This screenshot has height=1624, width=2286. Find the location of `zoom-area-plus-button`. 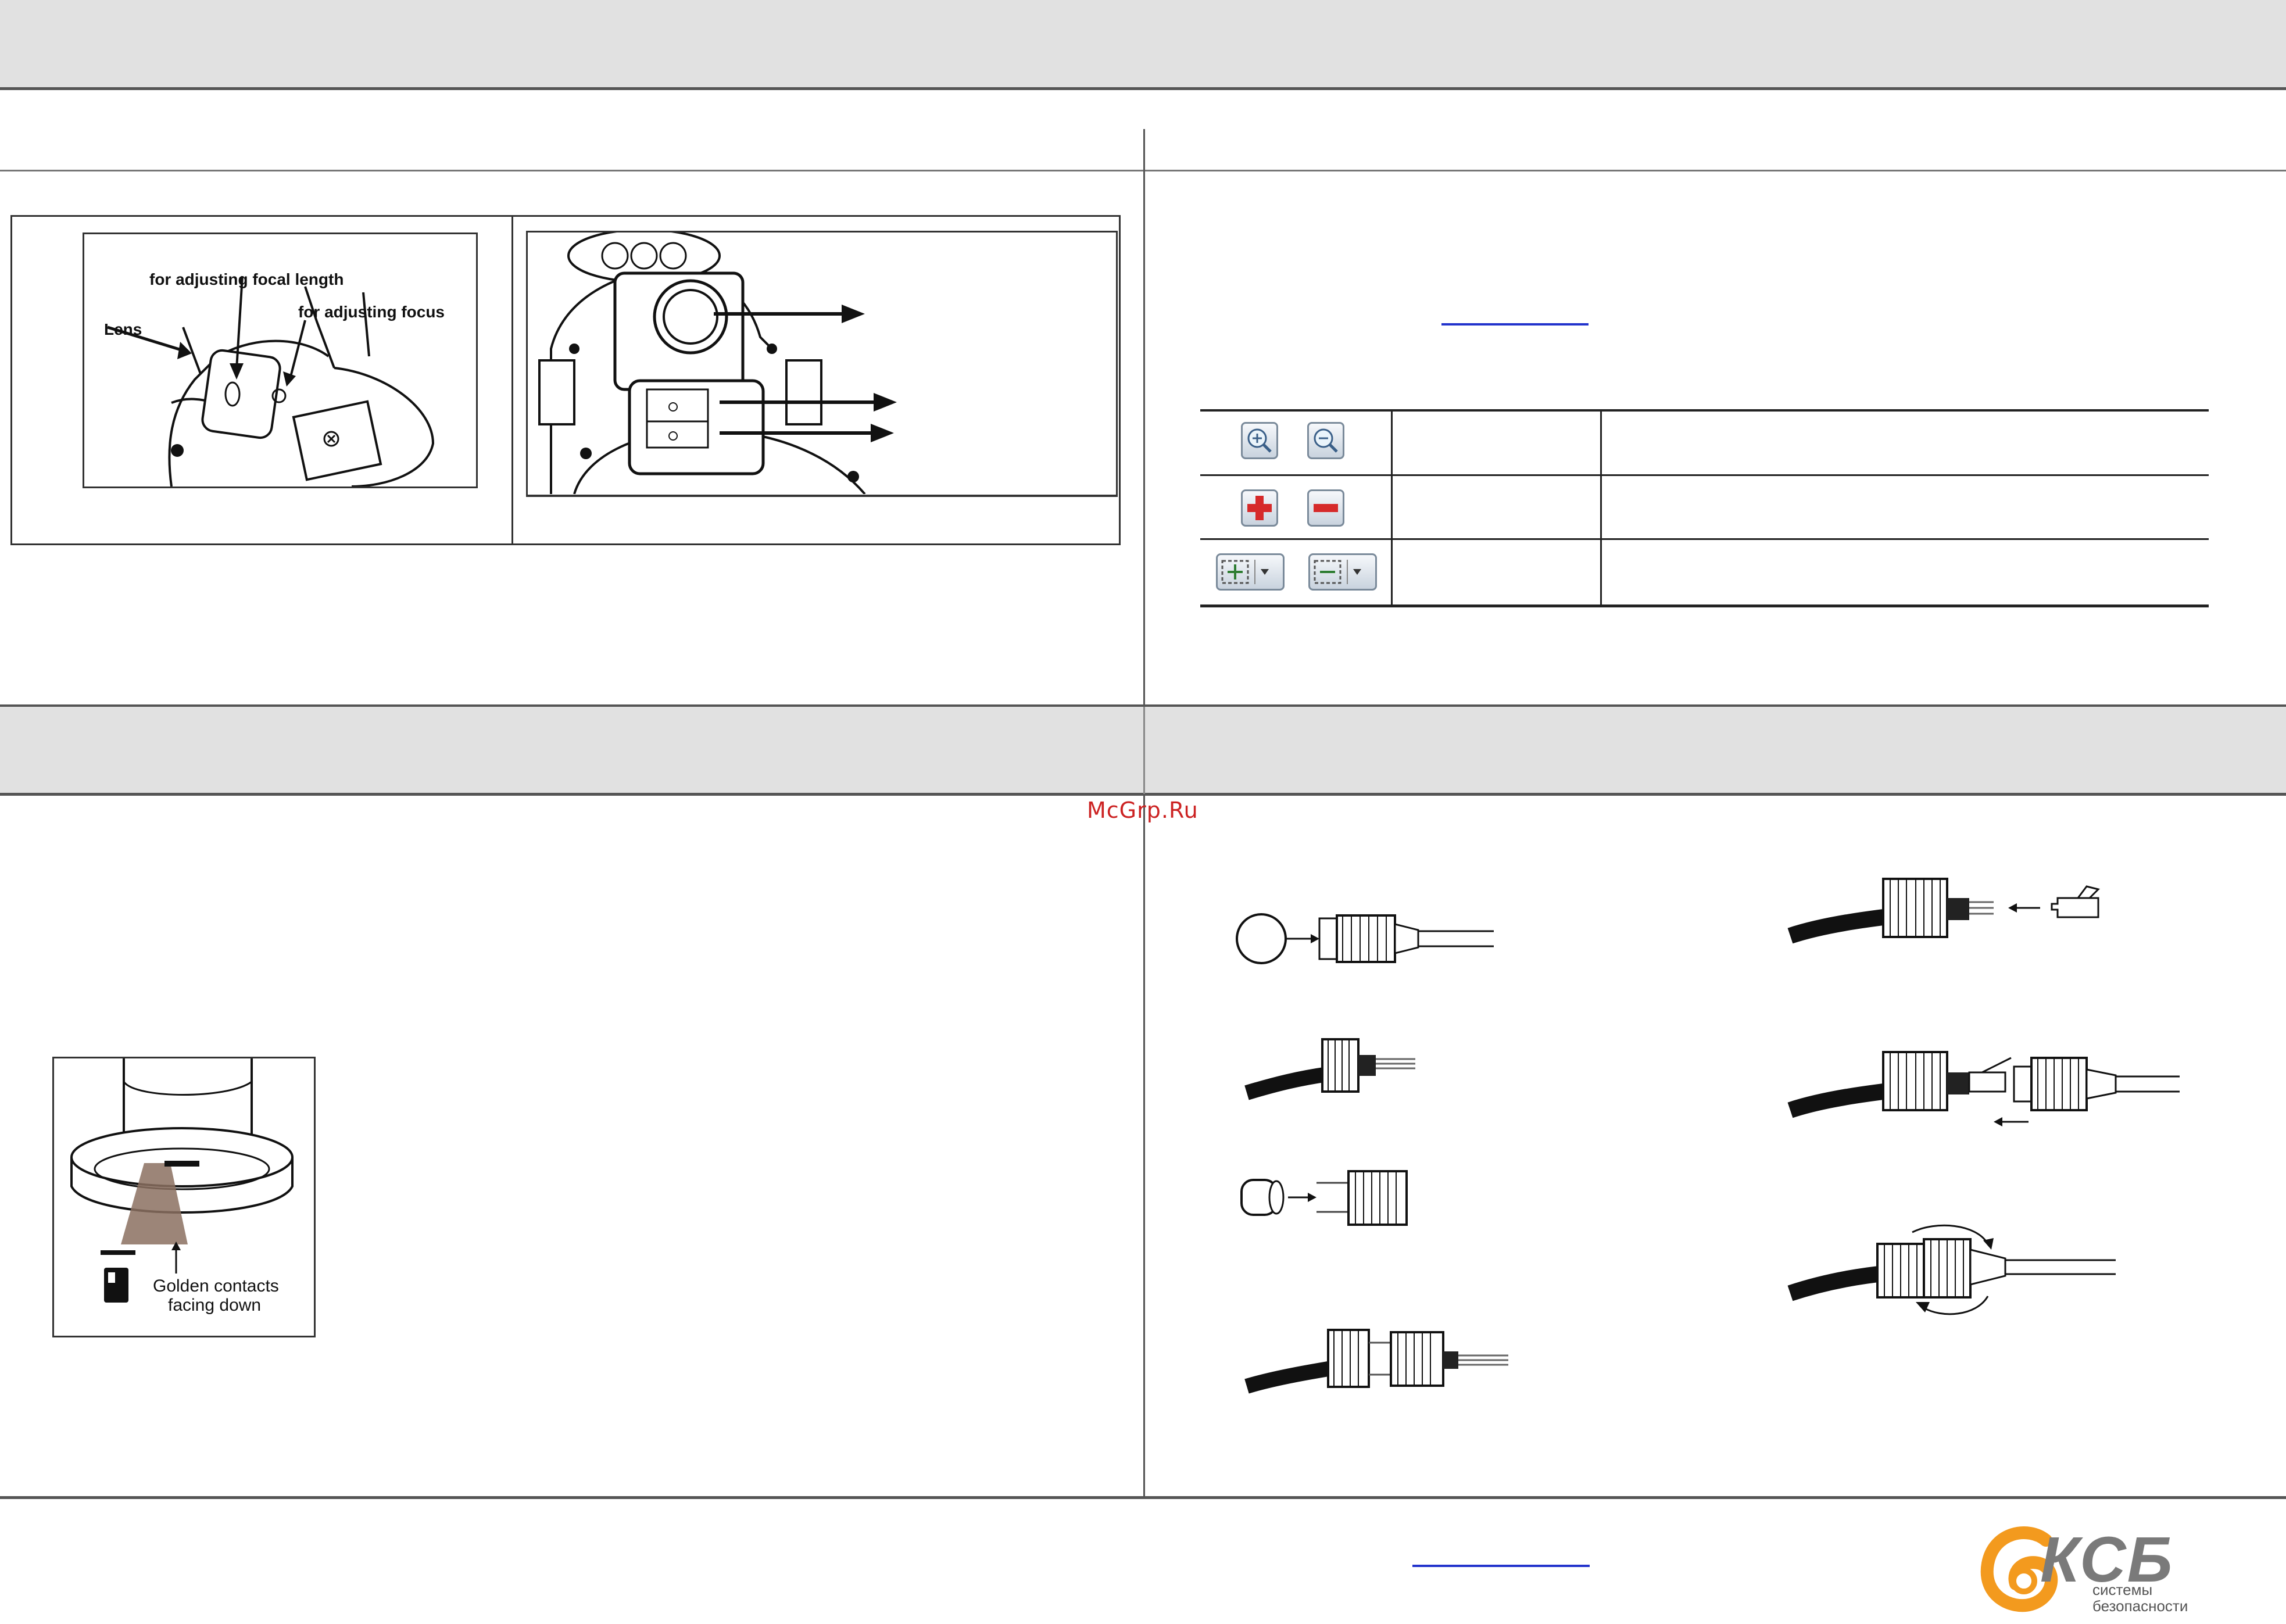

zoom-area-plus-button is located at coordinates (1250, 572).